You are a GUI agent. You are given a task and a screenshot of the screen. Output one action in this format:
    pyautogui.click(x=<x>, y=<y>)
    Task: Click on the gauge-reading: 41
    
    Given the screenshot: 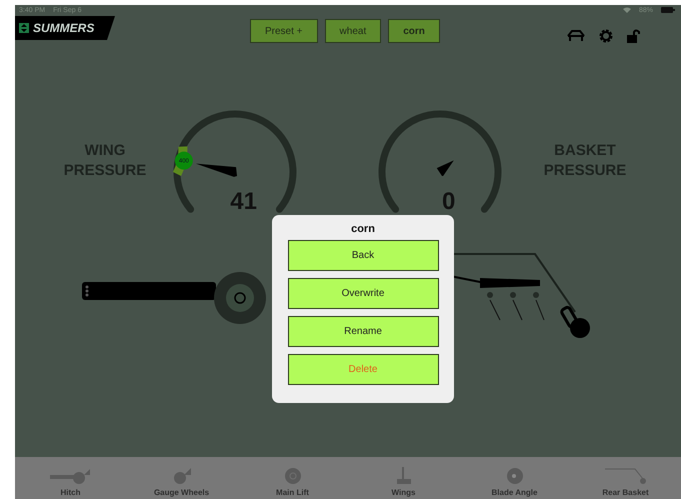 What is the action you would take?
    pyautogui.click(x=243, y=201)
    